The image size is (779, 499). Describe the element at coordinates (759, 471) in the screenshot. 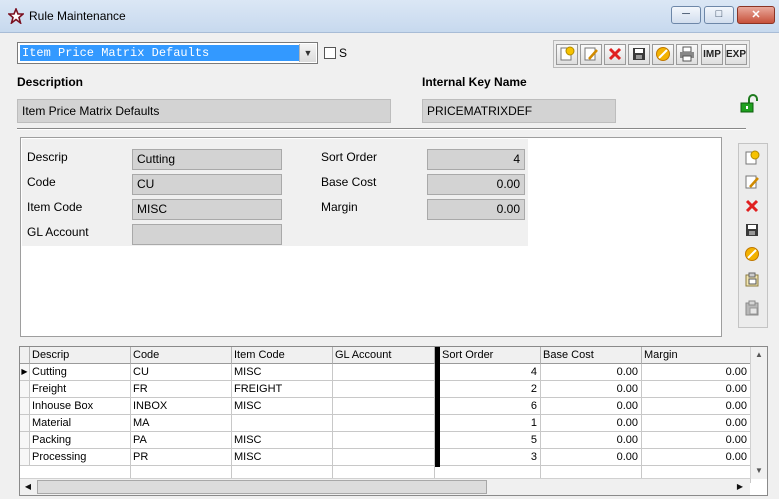

I see `scroll-down-icon: ▼` at that location.